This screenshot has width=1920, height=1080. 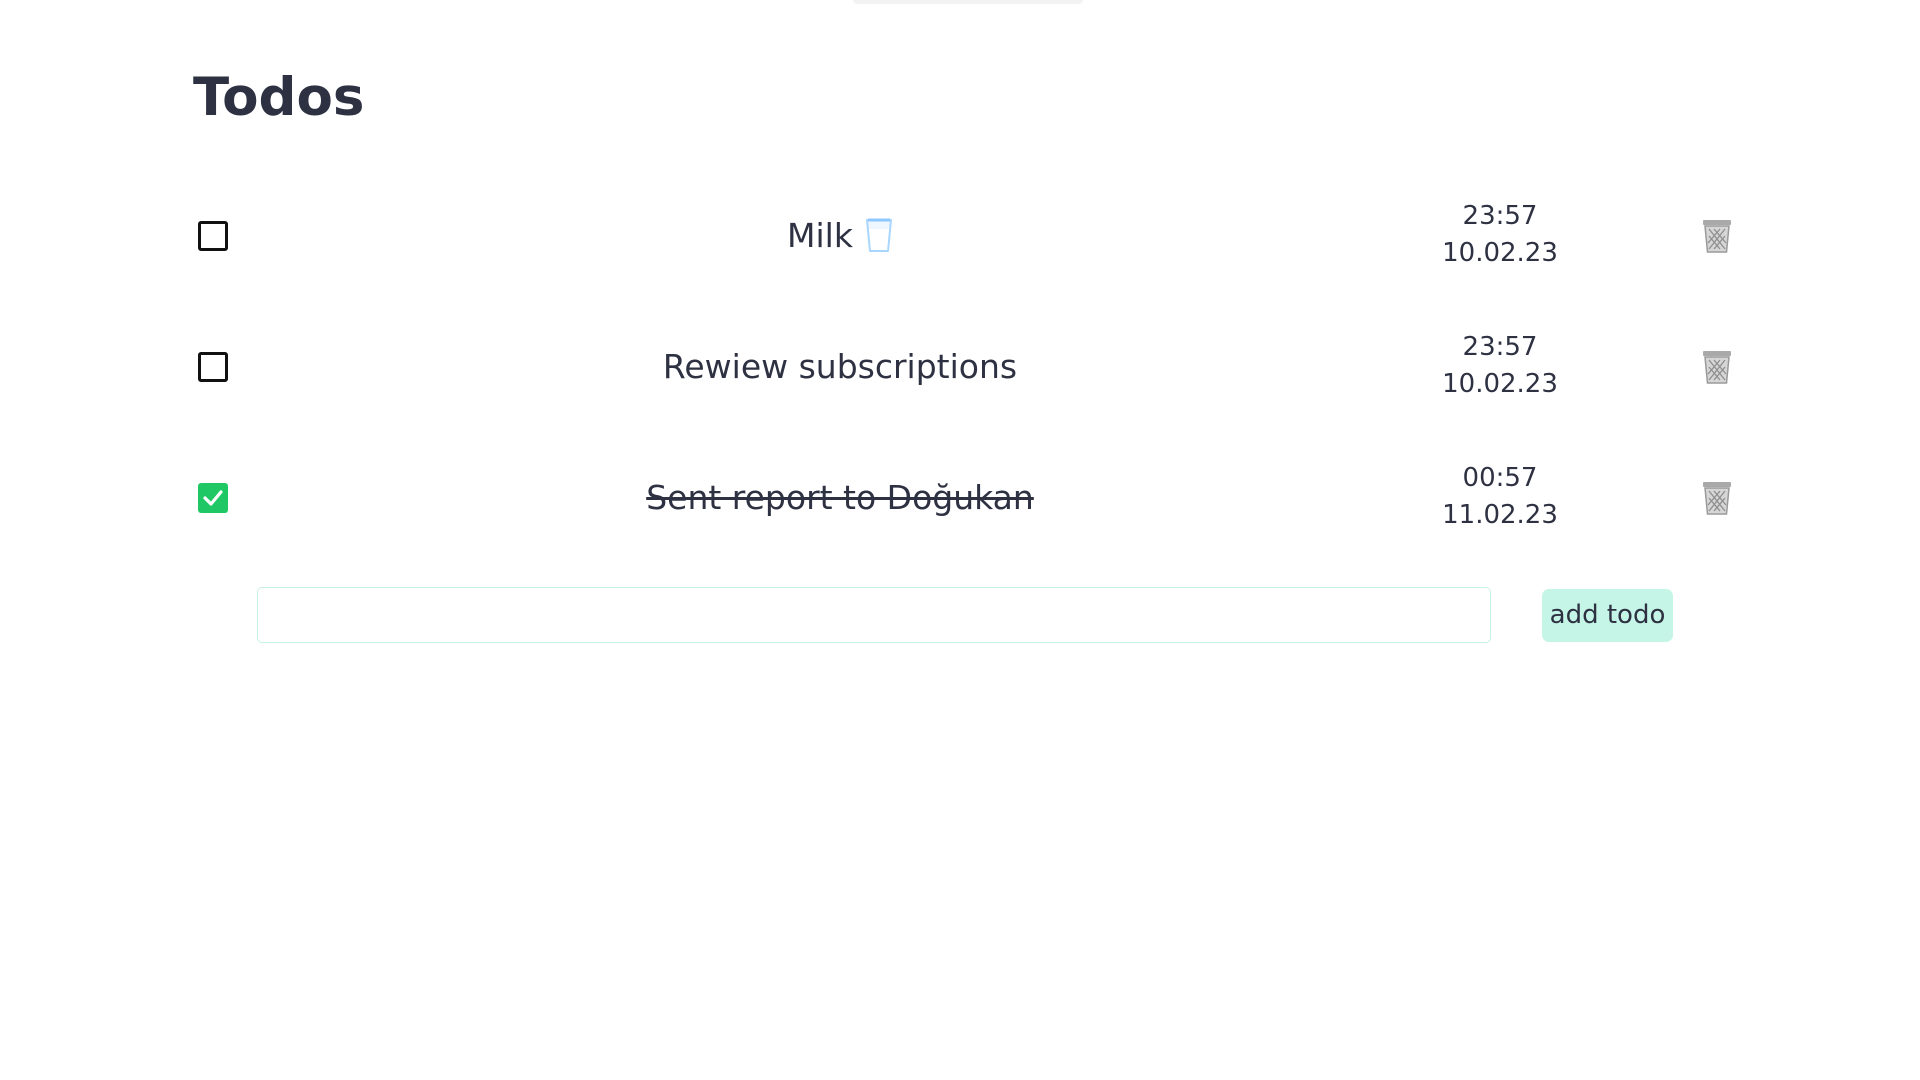 I want to click on todo-item: Rewiew subscriptions 23:57 10.02.23, so click(x=960, y=367).